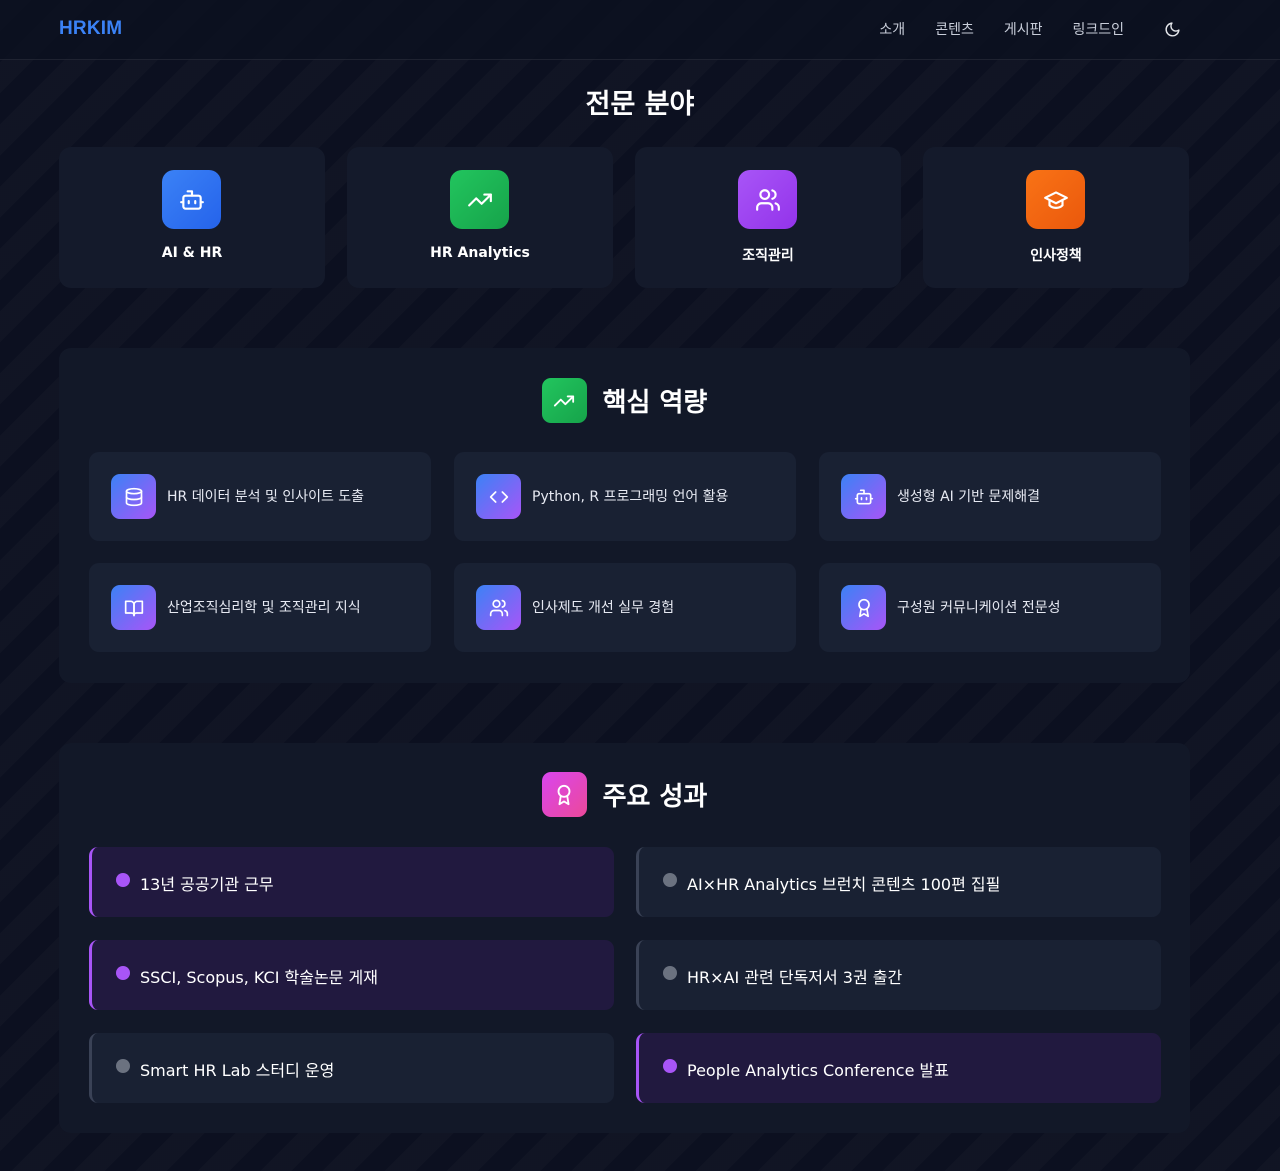  I want to click on moon-icon, so click(1172, 29).